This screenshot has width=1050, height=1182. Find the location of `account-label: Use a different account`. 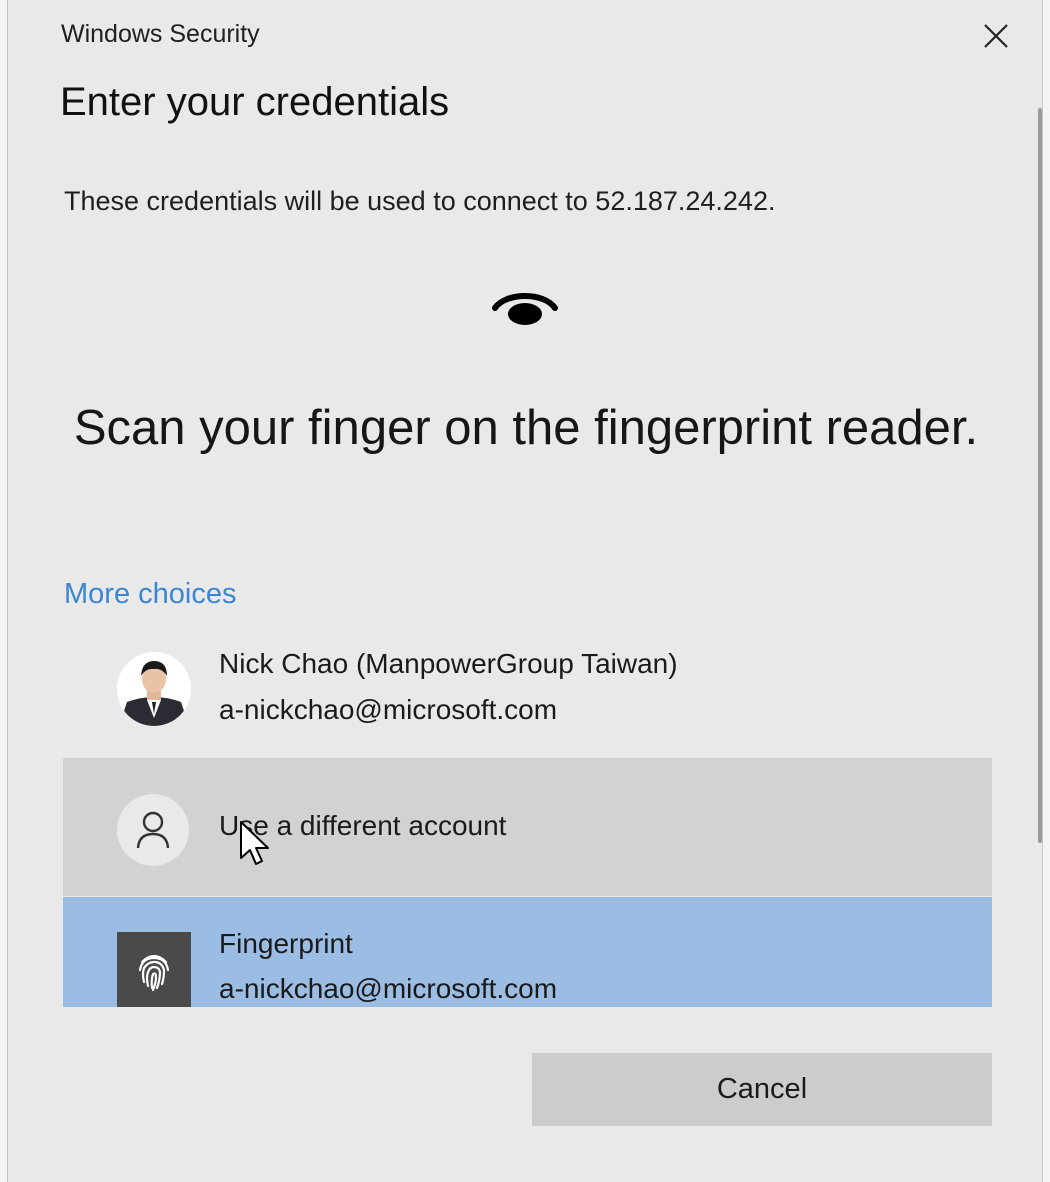

account-label: Use a different account is located at coordinates (363, 825).